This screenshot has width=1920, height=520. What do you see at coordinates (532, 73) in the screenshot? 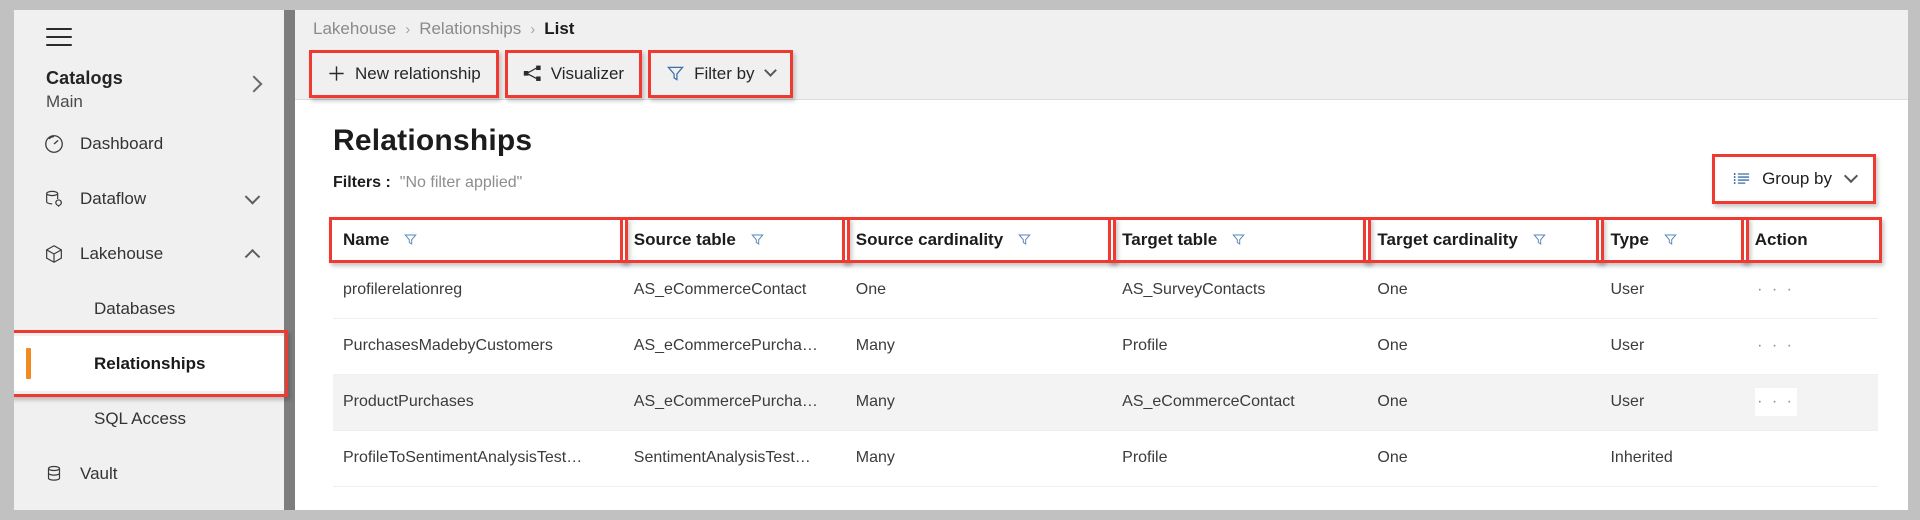
I see `share-nodes-icon` at bounding box center [532, 73].